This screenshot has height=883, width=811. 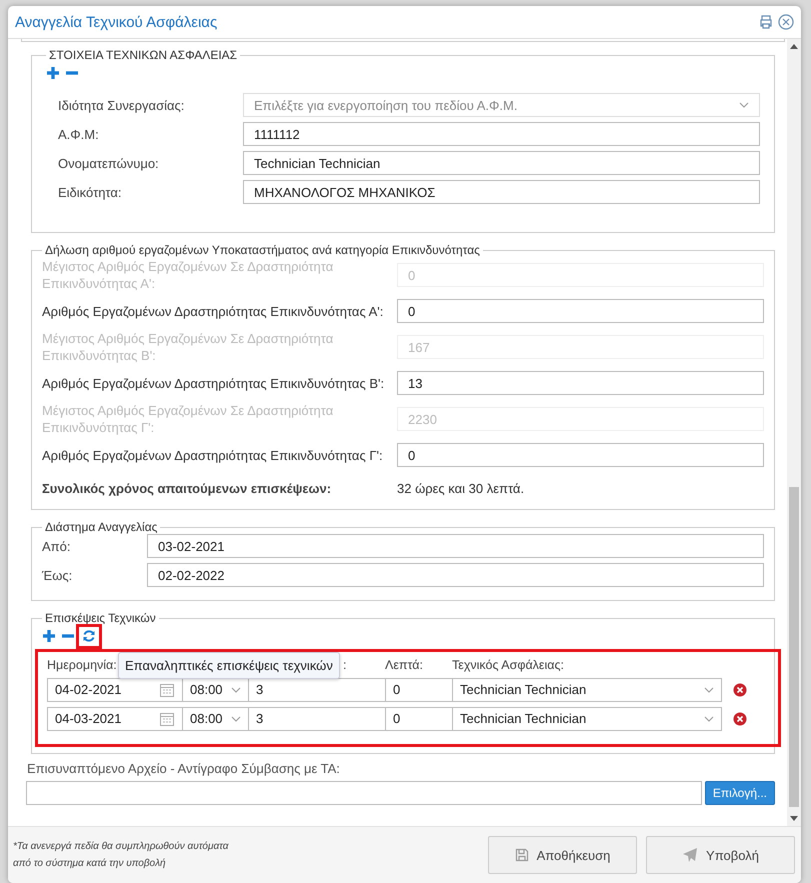 I want to click on field-label: Ονοματεπώνυμο:, so click(x=108, y=163).